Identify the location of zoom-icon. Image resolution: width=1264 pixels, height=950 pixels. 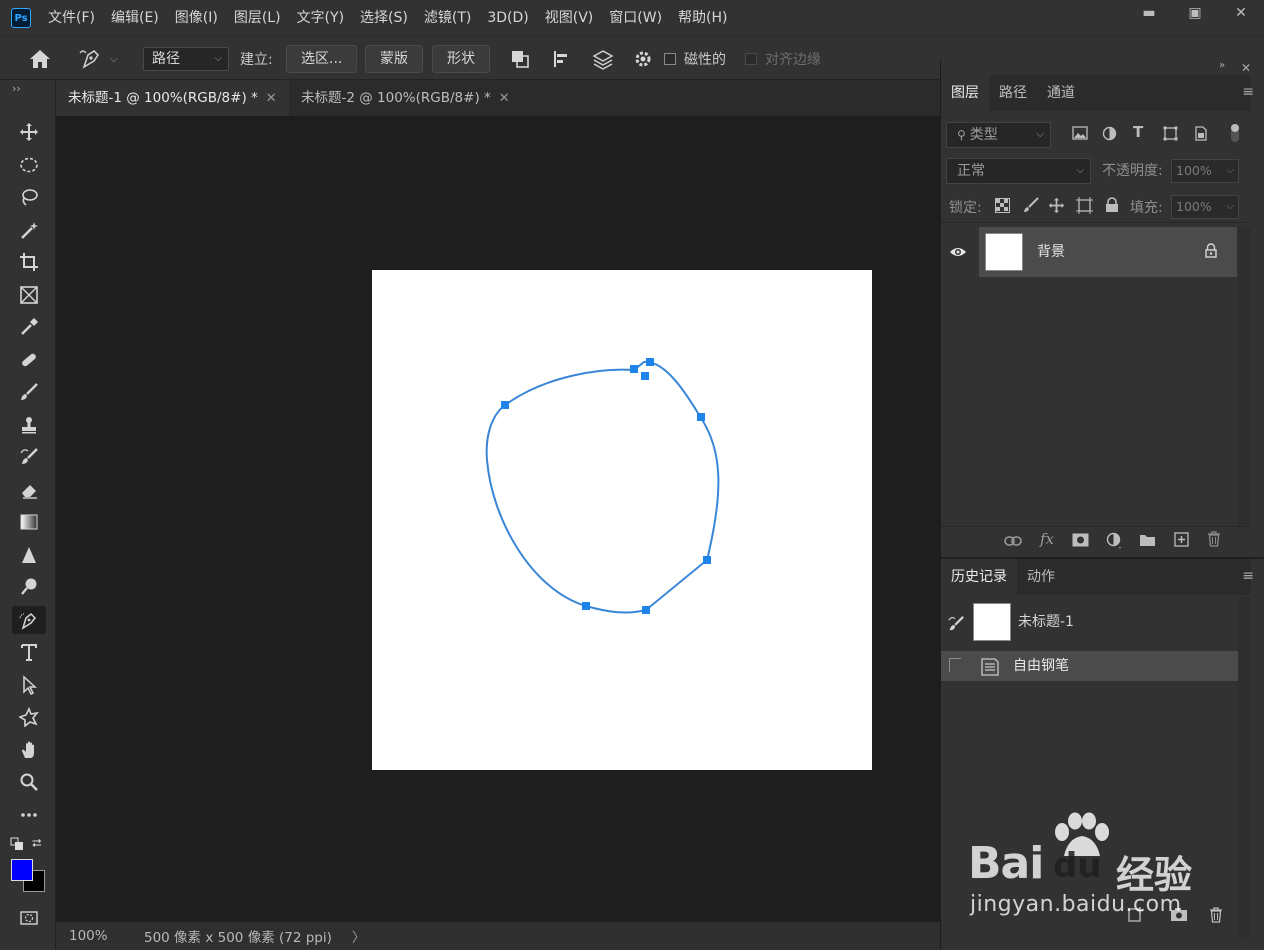
(29, 782).